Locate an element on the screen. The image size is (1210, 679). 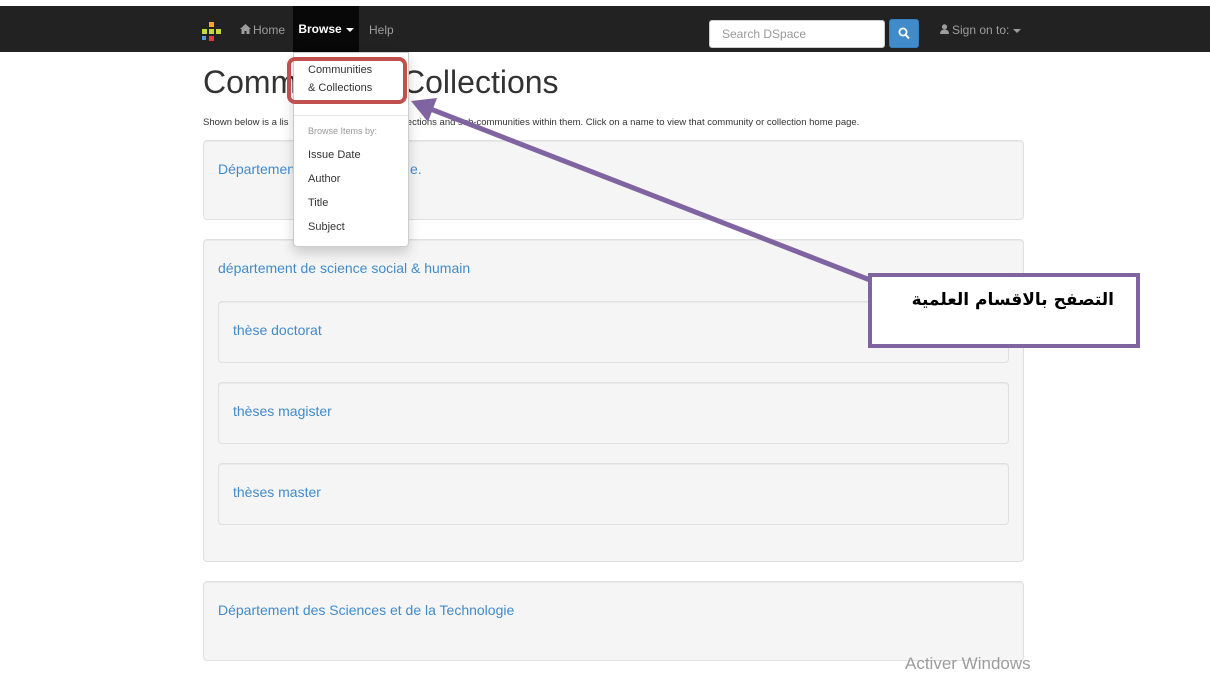
annotation-callout: التصفح بالاقسام العلمية is located at coordinates (1004, 310).